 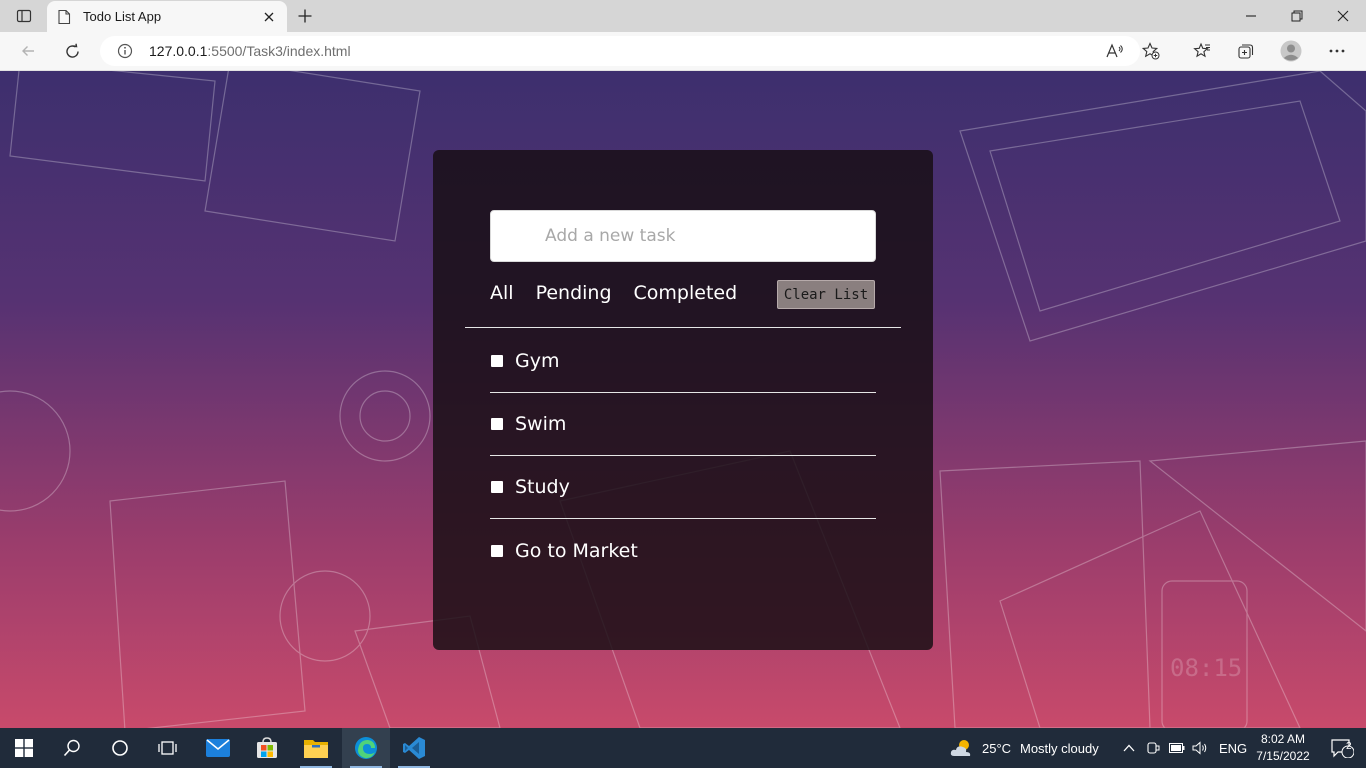 What do you see at coordinates (574, 293) in the screenshot?
I see `filter-pending: Pending` at bounding box center [574, 293].